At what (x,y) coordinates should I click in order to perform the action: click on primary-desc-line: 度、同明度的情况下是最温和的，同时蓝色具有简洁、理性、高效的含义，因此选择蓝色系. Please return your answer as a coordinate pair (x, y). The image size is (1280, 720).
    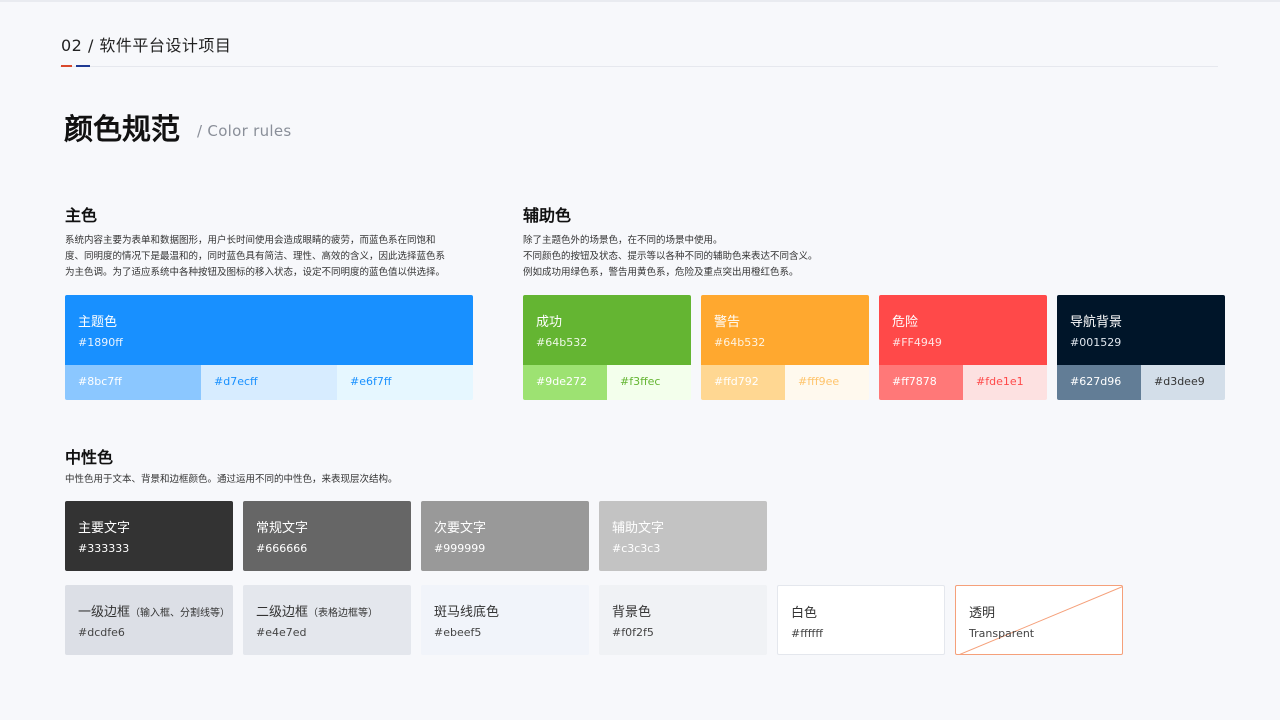
    Looking at the image, I should click on (255, 256).